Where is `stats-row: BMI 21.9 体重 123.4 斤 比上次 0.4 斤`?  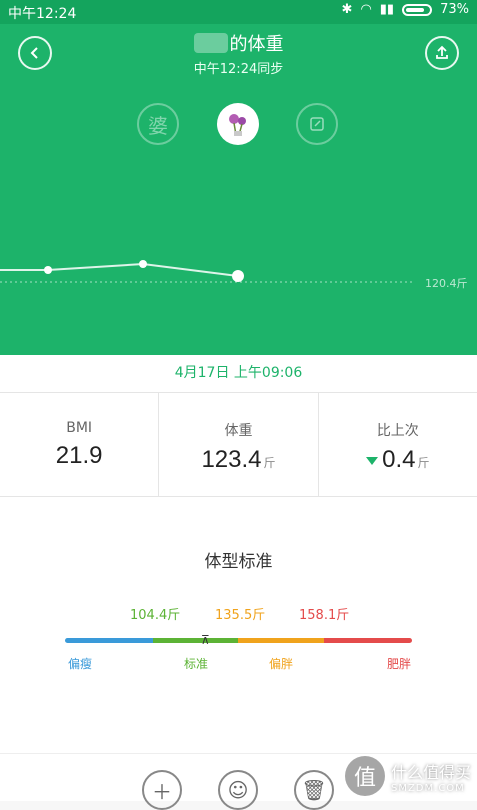 stats-row: BMI 21.9 体重 123.4 斤 比上次 0.4 斤 is located at coordinates (238, 445).